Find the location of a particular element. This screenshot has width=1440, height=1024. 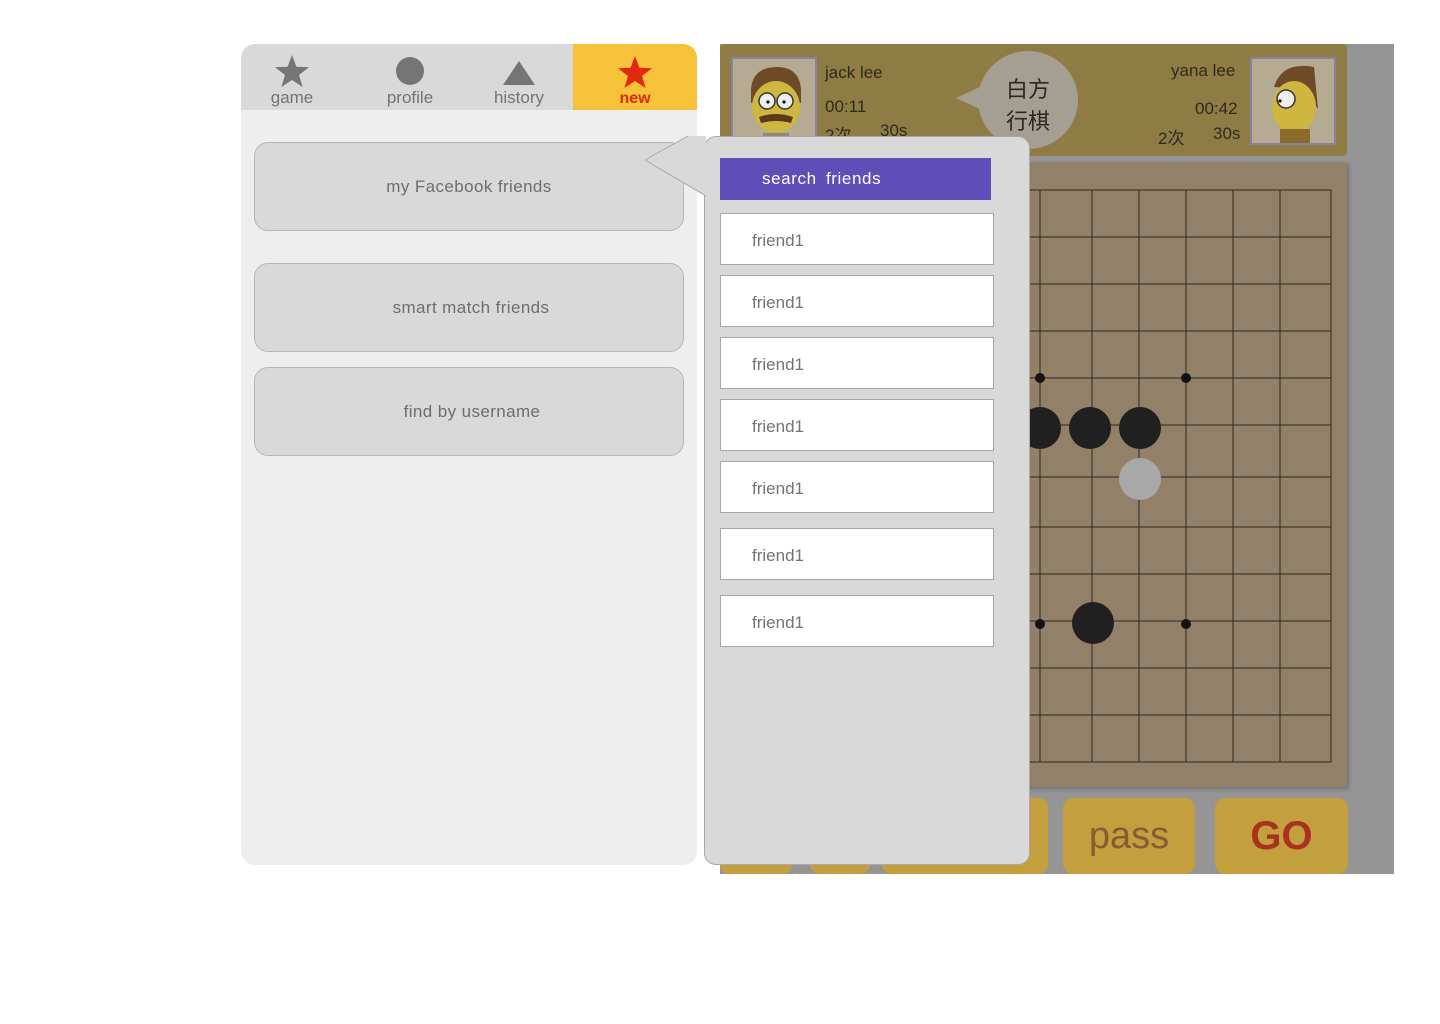

player-right-avatar is located at coordinates (1293, 101).